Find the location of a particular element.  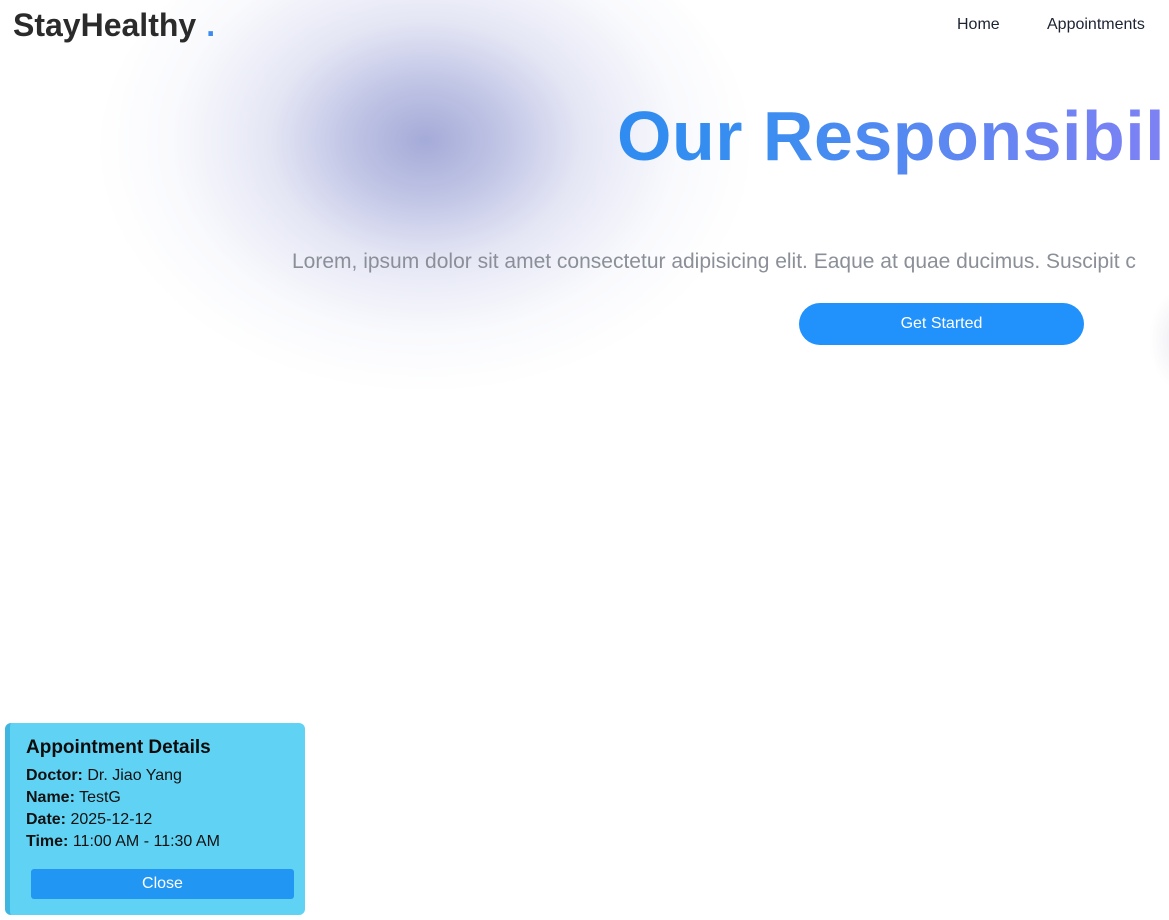

date-value: 2025-12-12 is located at coordinates (111, 819).